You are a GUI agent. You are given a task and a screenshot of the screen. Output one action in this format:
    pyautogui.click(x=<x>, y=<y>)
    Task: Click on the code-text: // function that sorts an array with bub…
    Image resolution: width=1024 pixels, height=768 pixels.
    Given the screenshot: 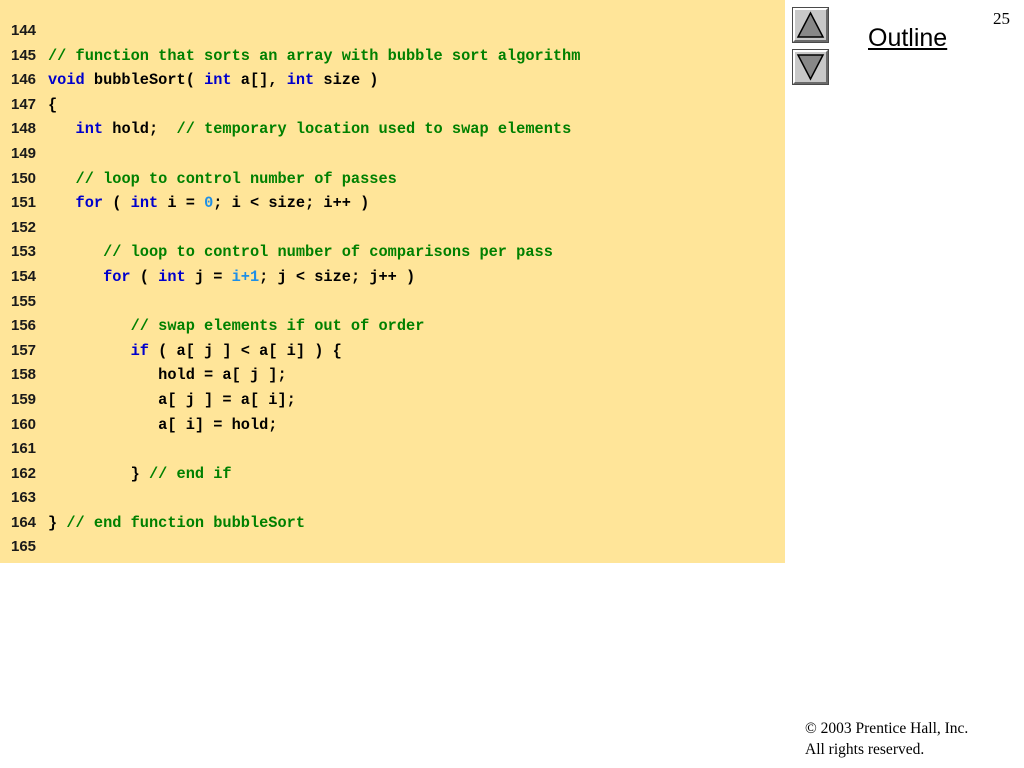 What is the action you would take?
    pyautogui.click(x=309, y=56)
    